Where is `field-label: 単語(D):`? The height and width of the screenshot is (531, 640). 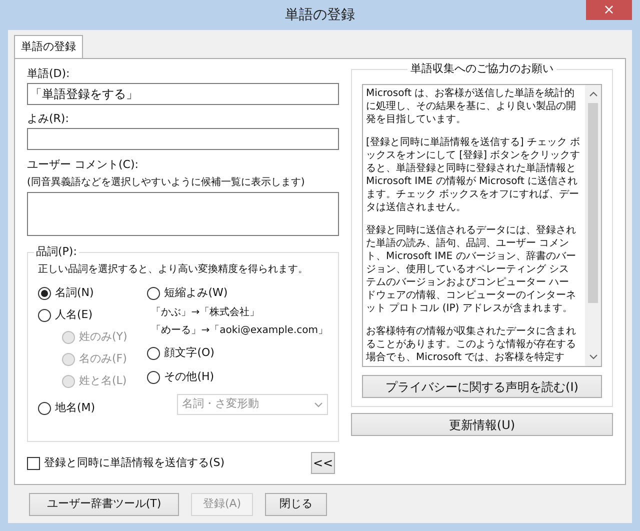 field-label: 単語(D): is located at coordinates (49, 74).